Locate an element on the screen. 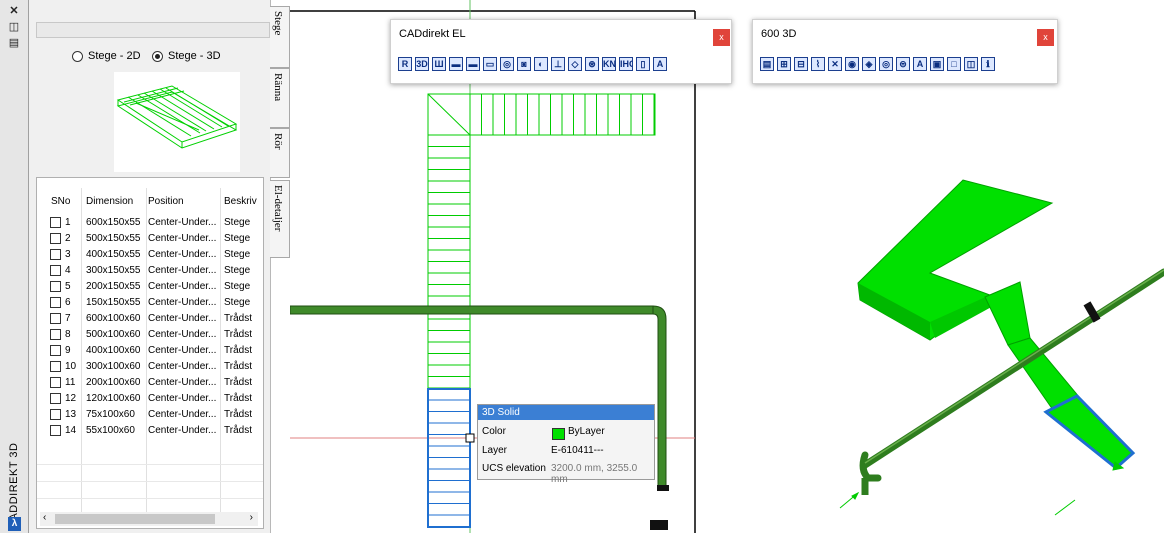 The width and height of the screenshot is (1164, 533). table-row: 3 400x150x55 Center-Under... Stege is located at coordinates (150, 254).